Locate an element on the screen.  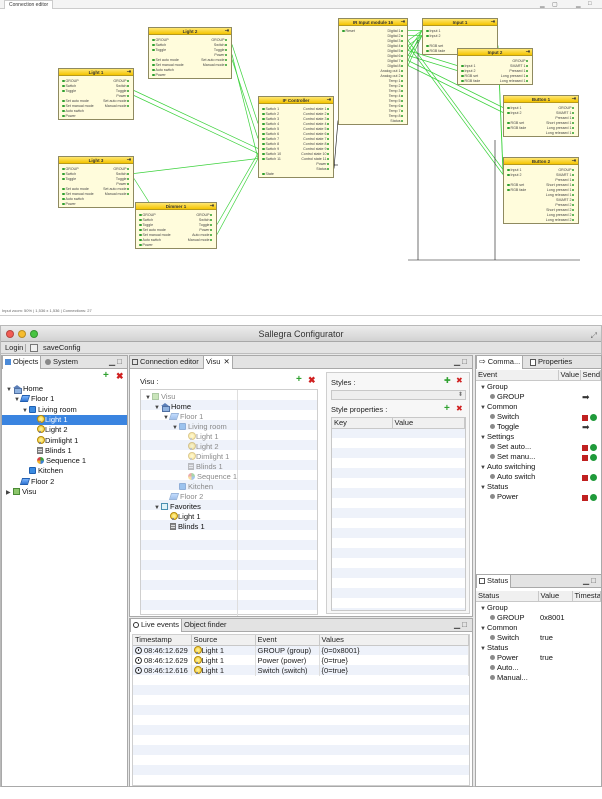
status-col-value: Value is located at coordinates (555, 596).